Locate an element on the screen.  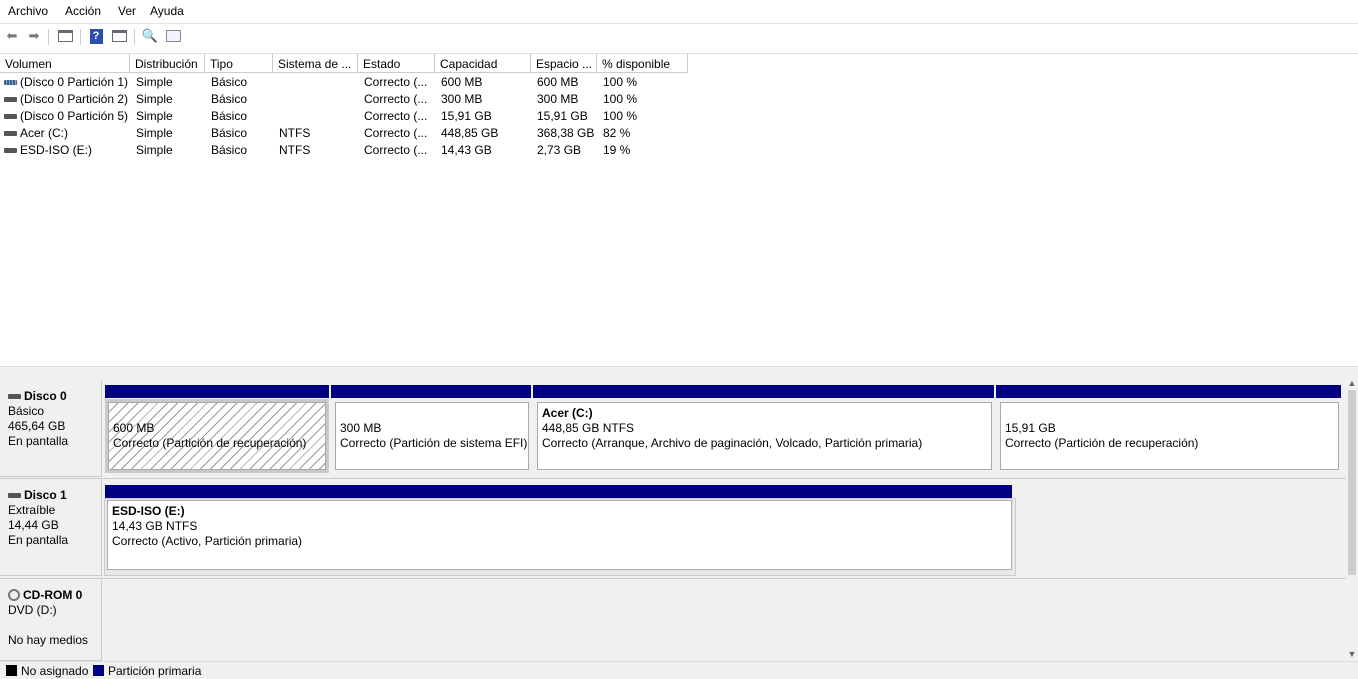
table-cell: 14,43 GB is located at coordinates (483, 149).